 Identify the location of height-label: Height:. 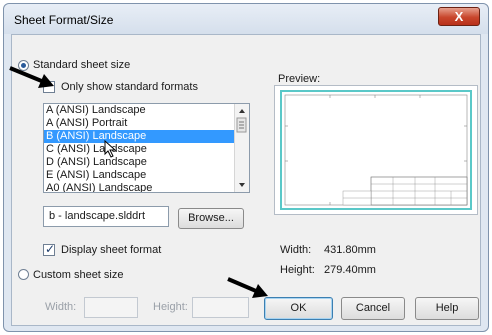
(297, 270).